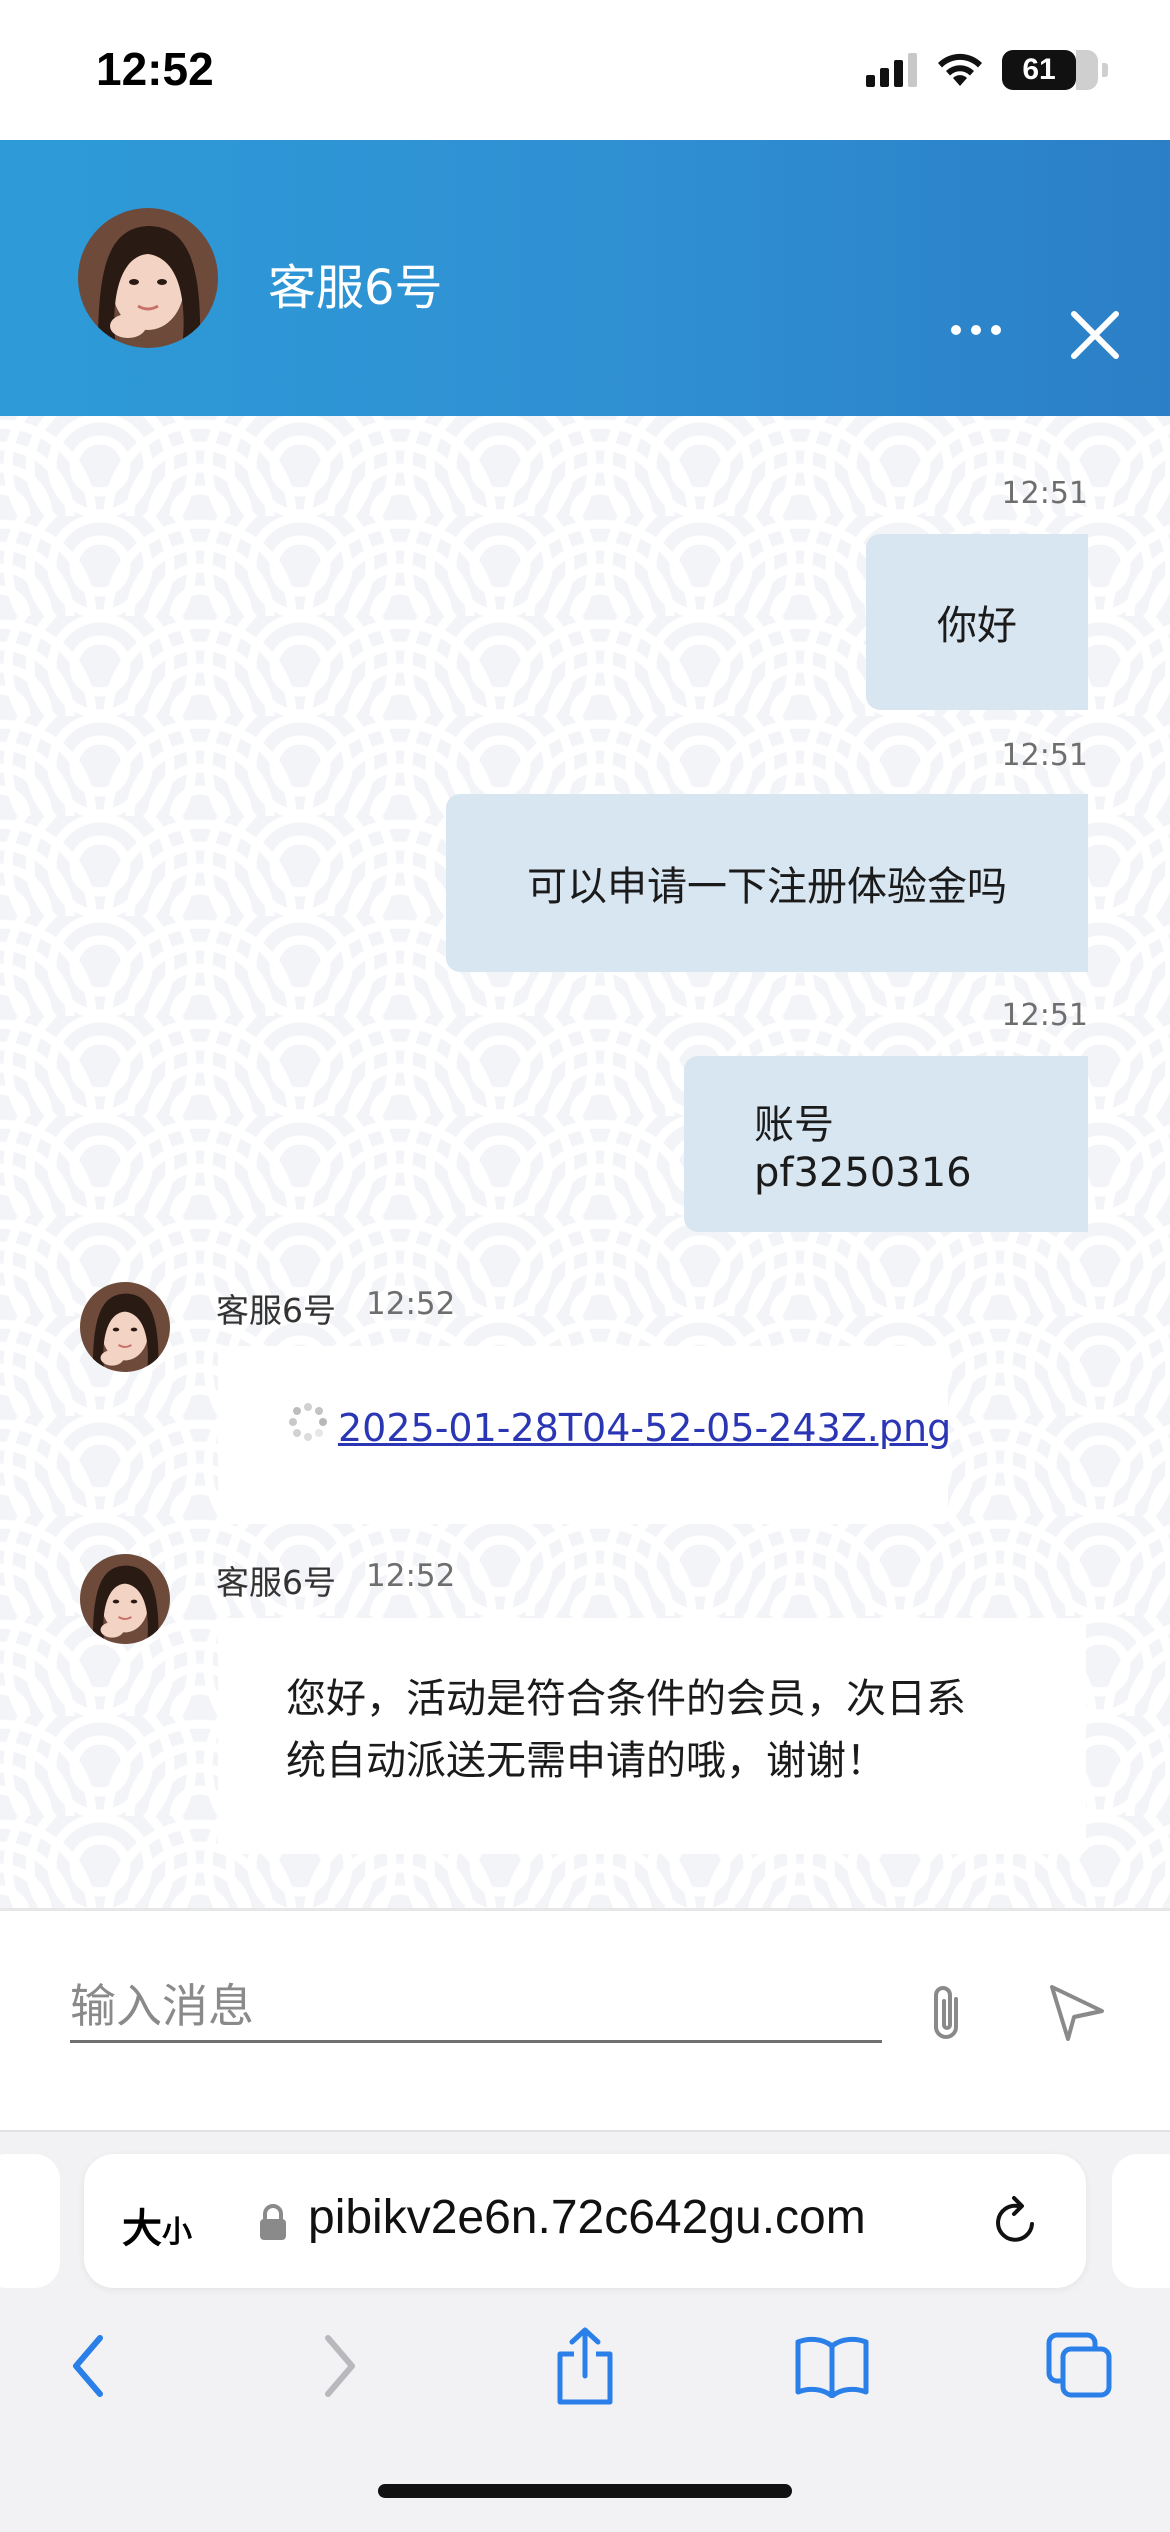 Image resolution: width=1170 pixels, height=2532 pixels. I want to click on lock-icon, so click(273, 2222).